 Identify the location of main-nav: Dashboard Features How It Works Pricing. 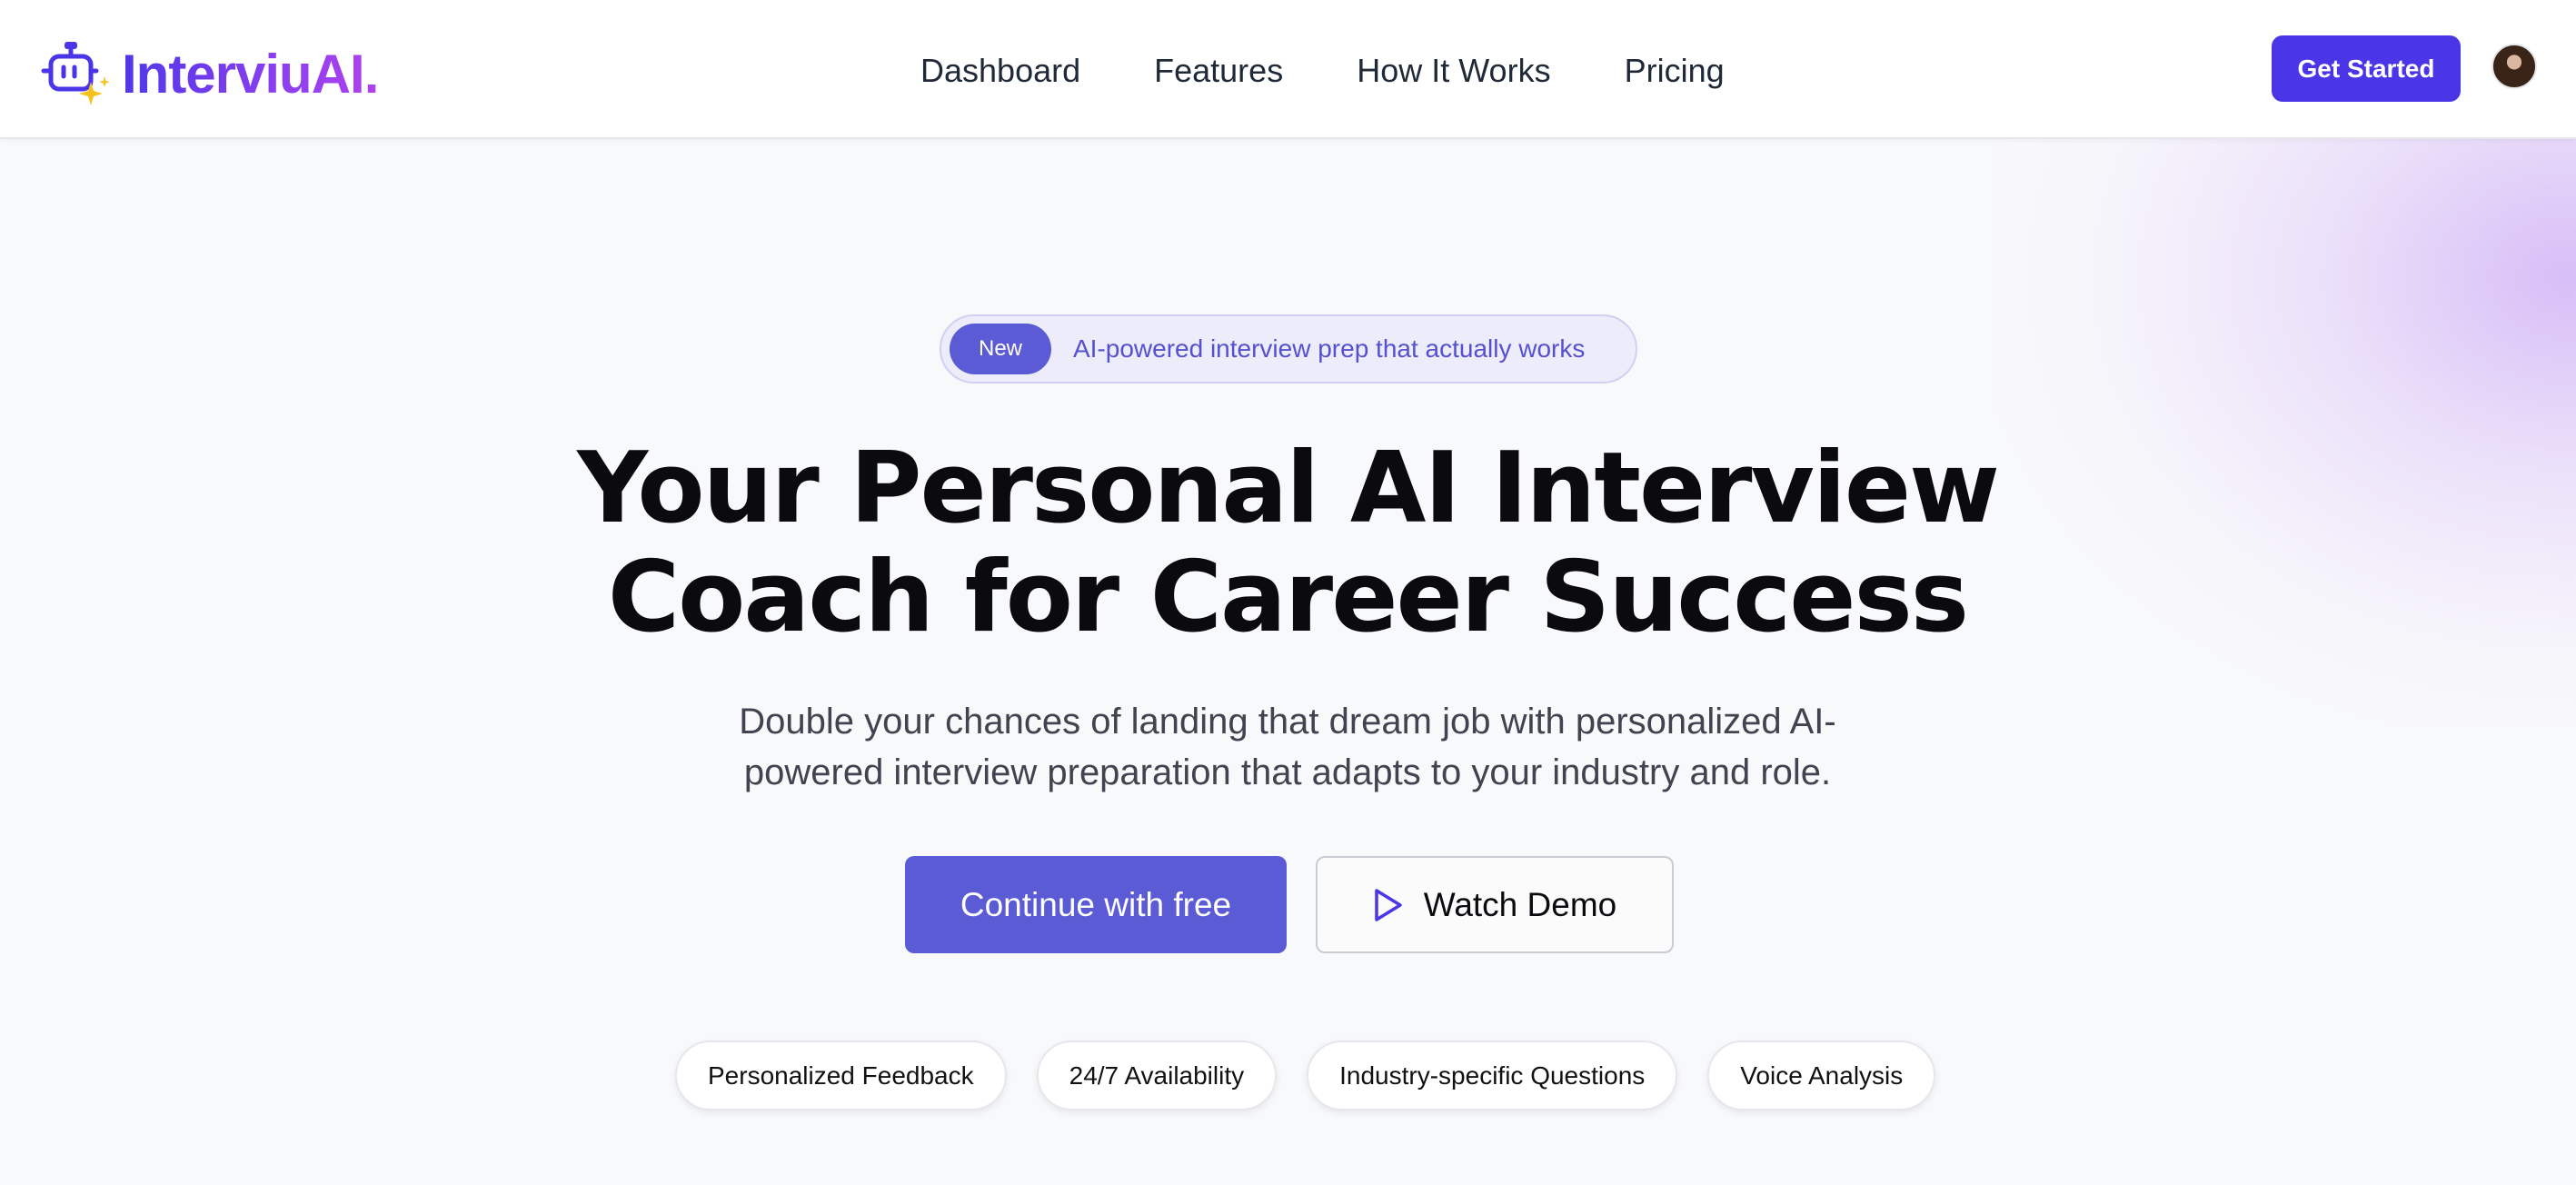
(1322, 70).